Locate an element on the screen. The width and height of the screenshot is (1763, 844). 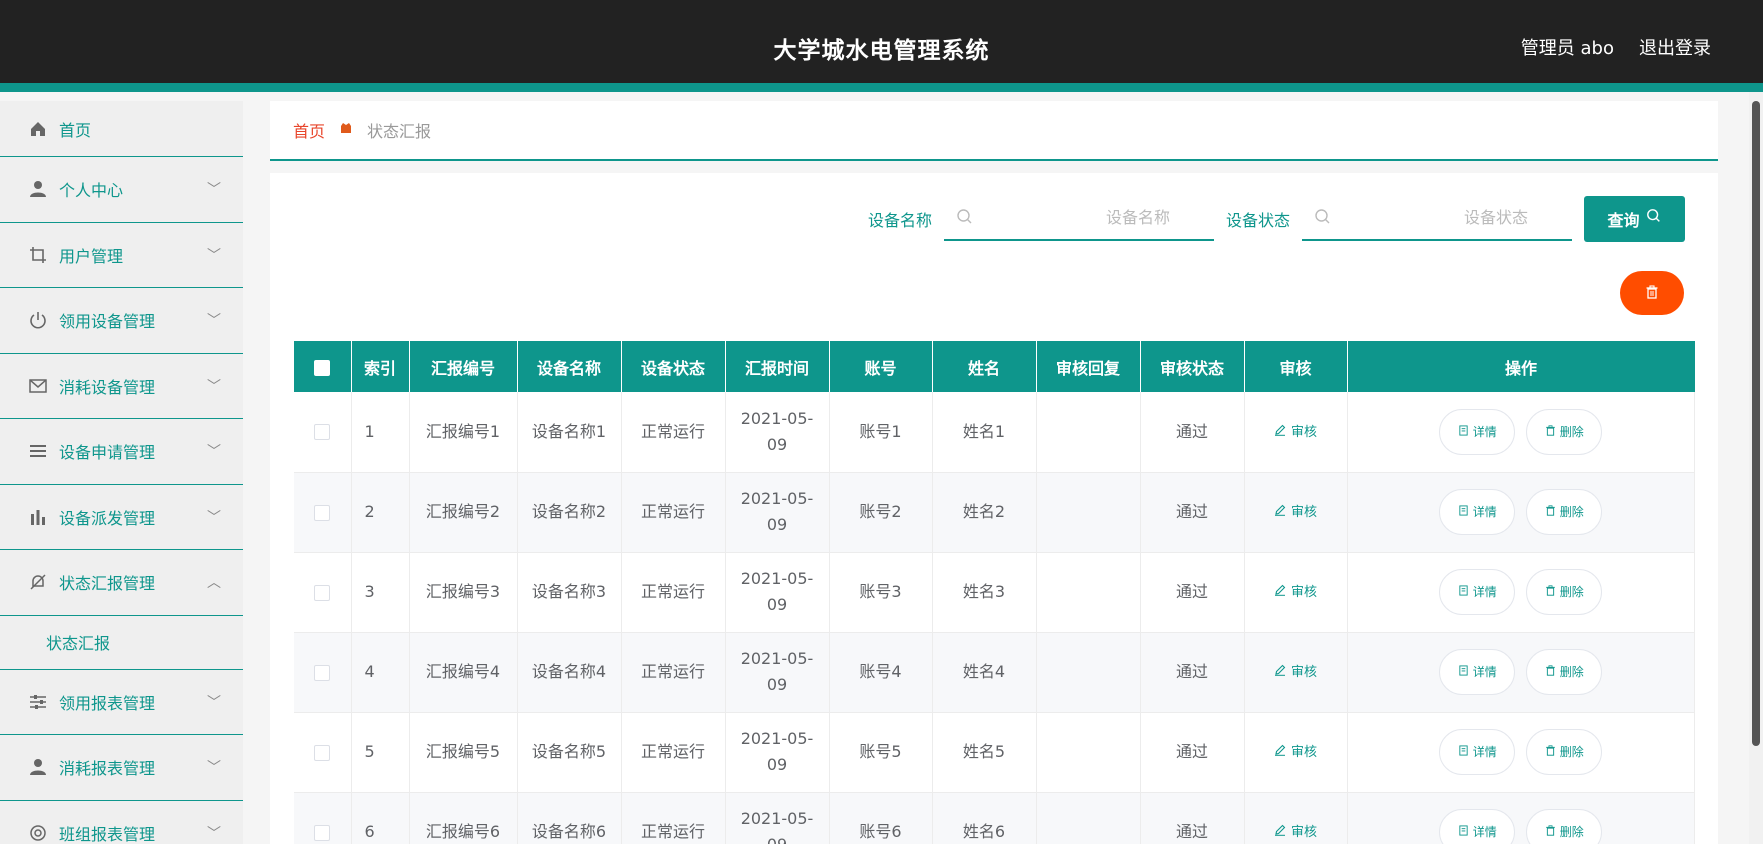
batch-delete-button is located at coordinates (1652, 293).